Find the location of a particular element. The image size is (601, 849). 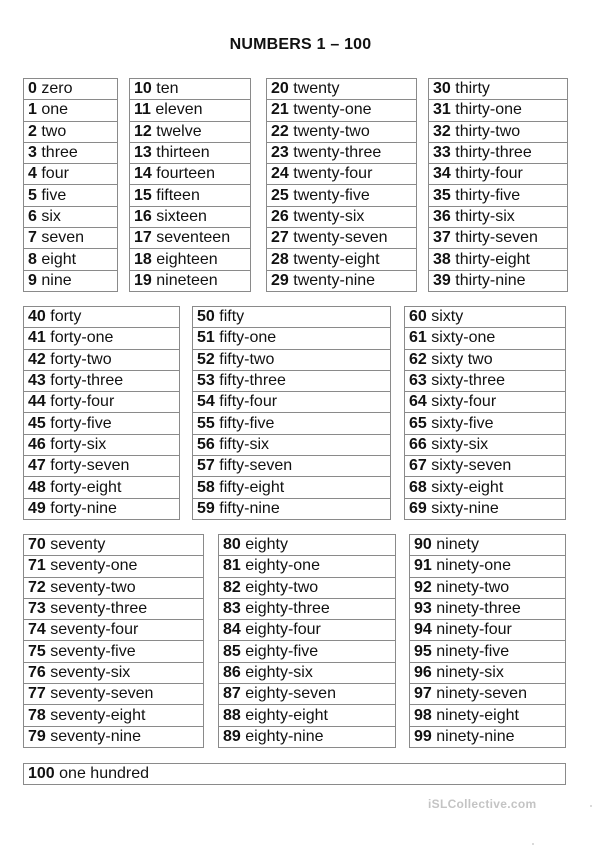

number-cell: 8 eight is located at coordinates (70, 259).